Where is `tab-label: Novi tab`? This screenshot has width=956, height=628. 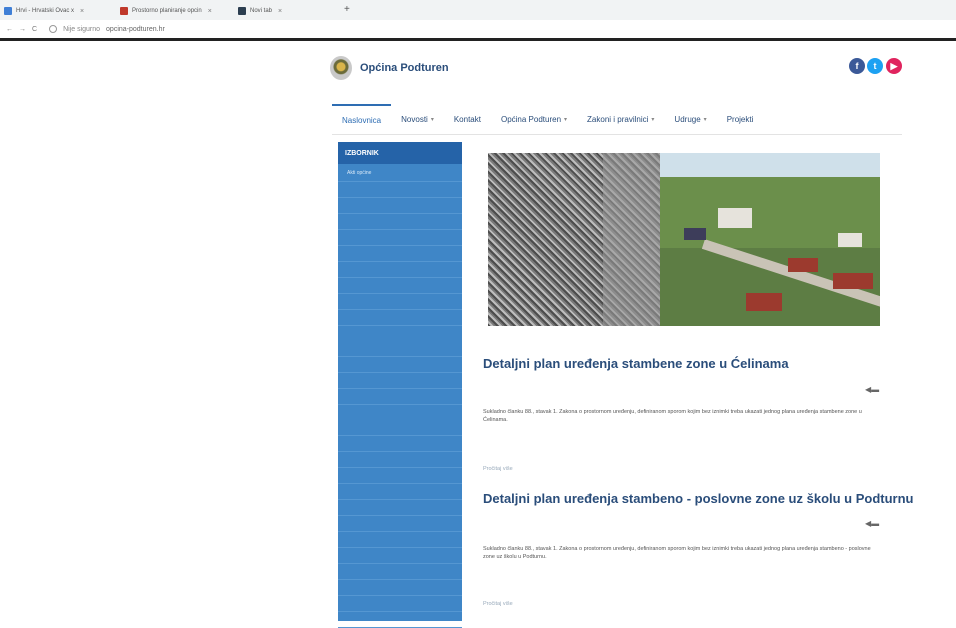
tab-label: Novi tab is located at coordinates (261, 11).